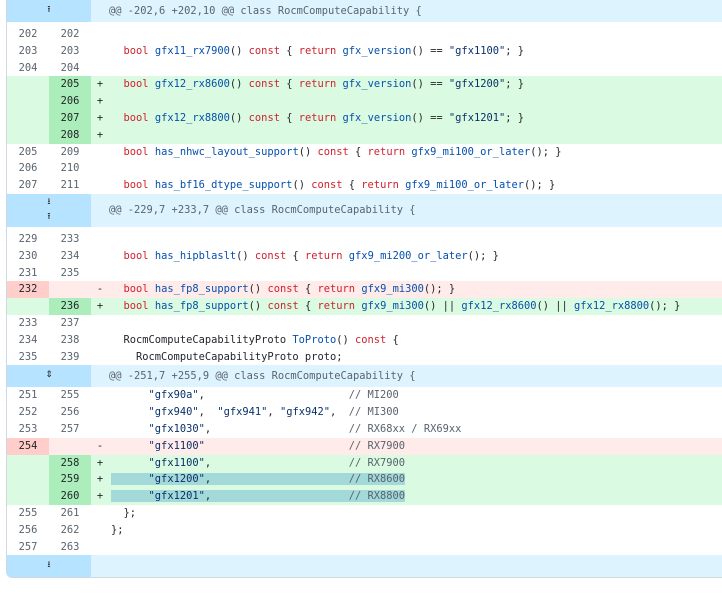  Describe the element at coordinates (49, 216) in the screenshot. I see `expand-up-icon: ⭱` at that location.